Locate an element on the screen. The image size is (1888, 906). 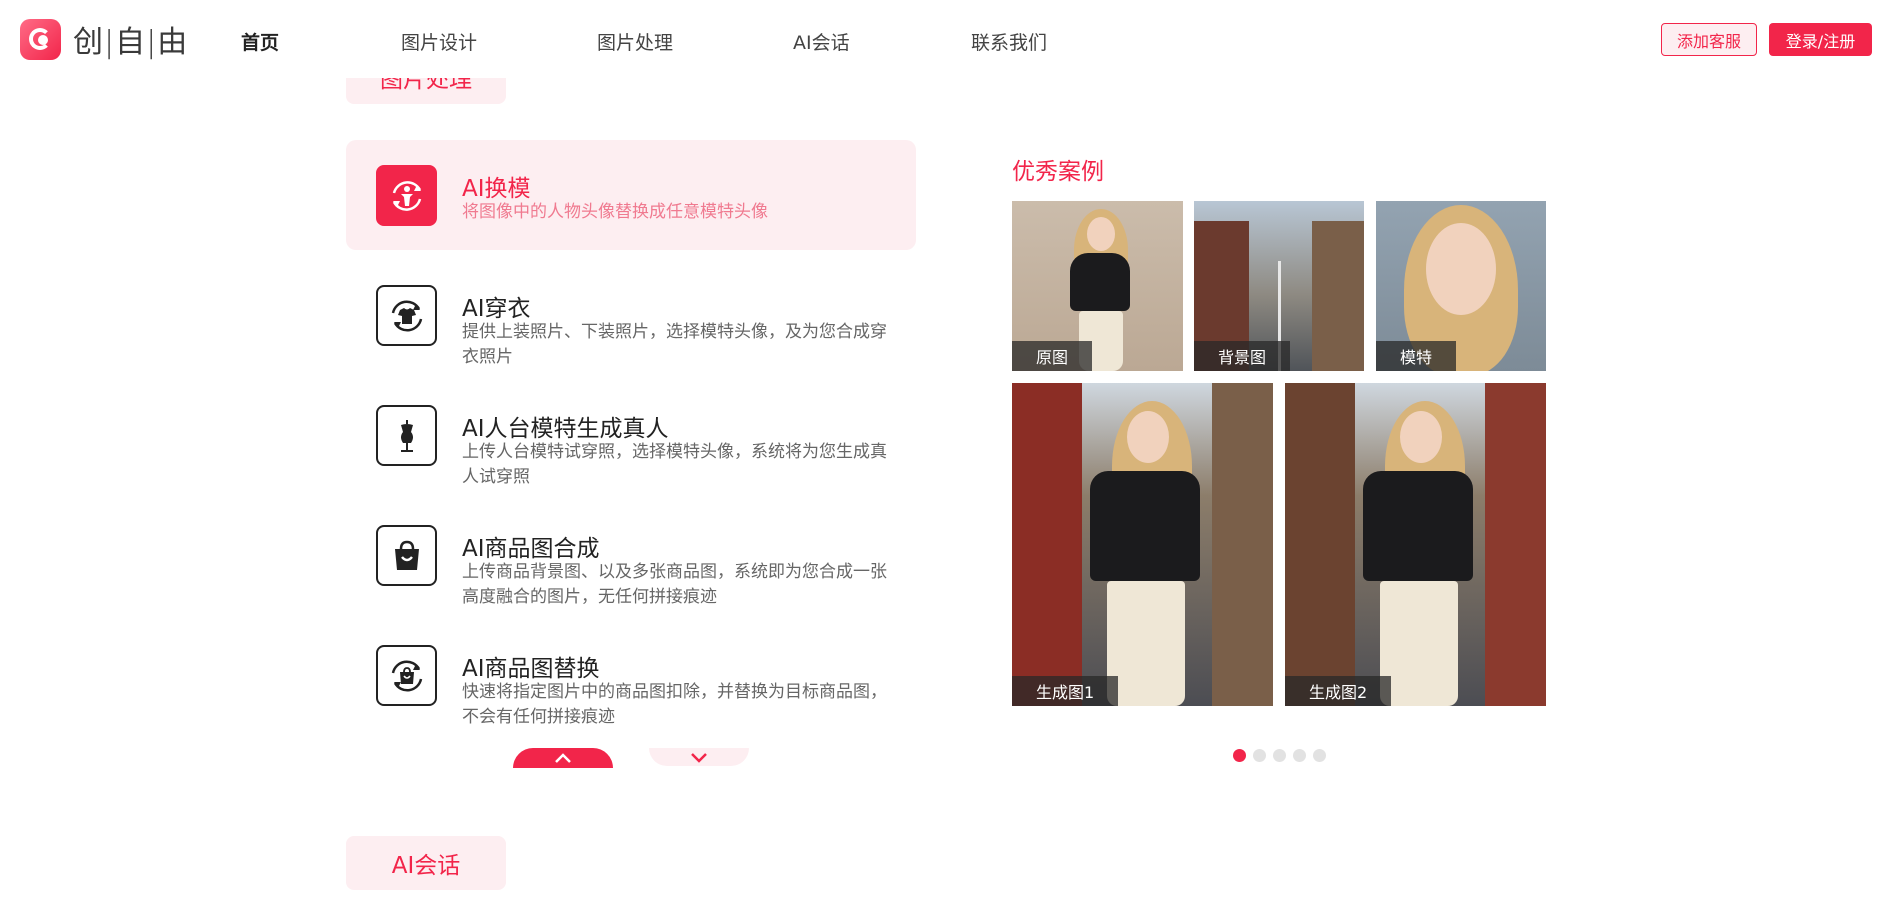
chevron-up-icon is located at coordinates (563, 758).